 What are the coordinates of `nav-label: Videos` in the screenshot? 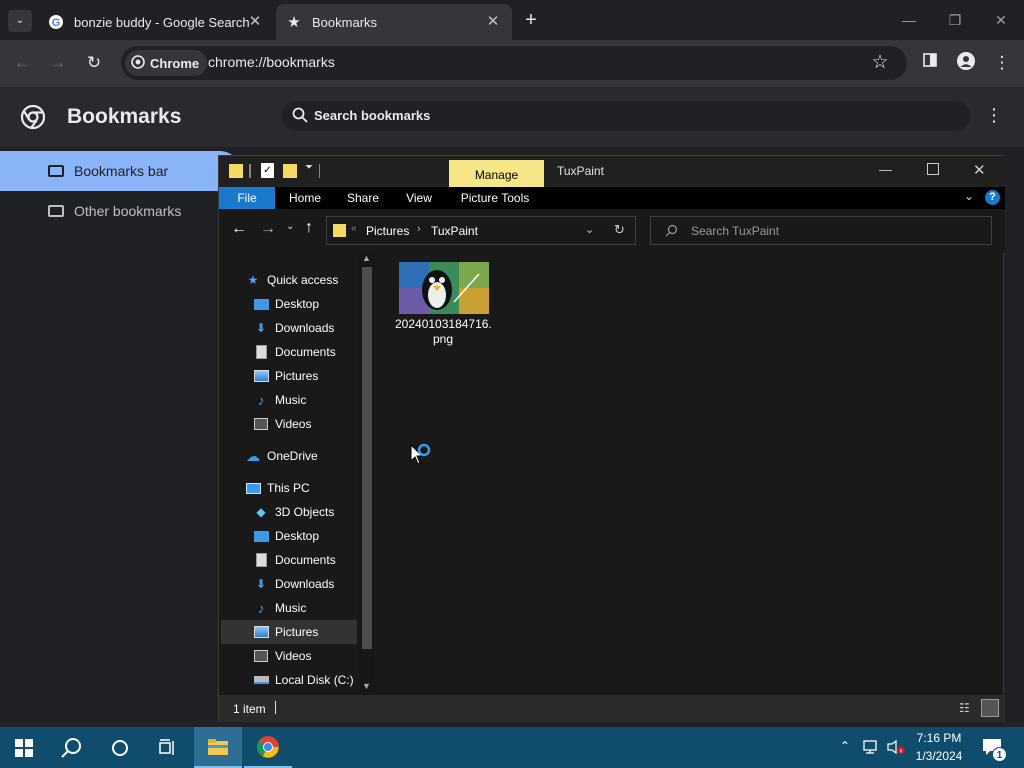 It's located at (293, 656).